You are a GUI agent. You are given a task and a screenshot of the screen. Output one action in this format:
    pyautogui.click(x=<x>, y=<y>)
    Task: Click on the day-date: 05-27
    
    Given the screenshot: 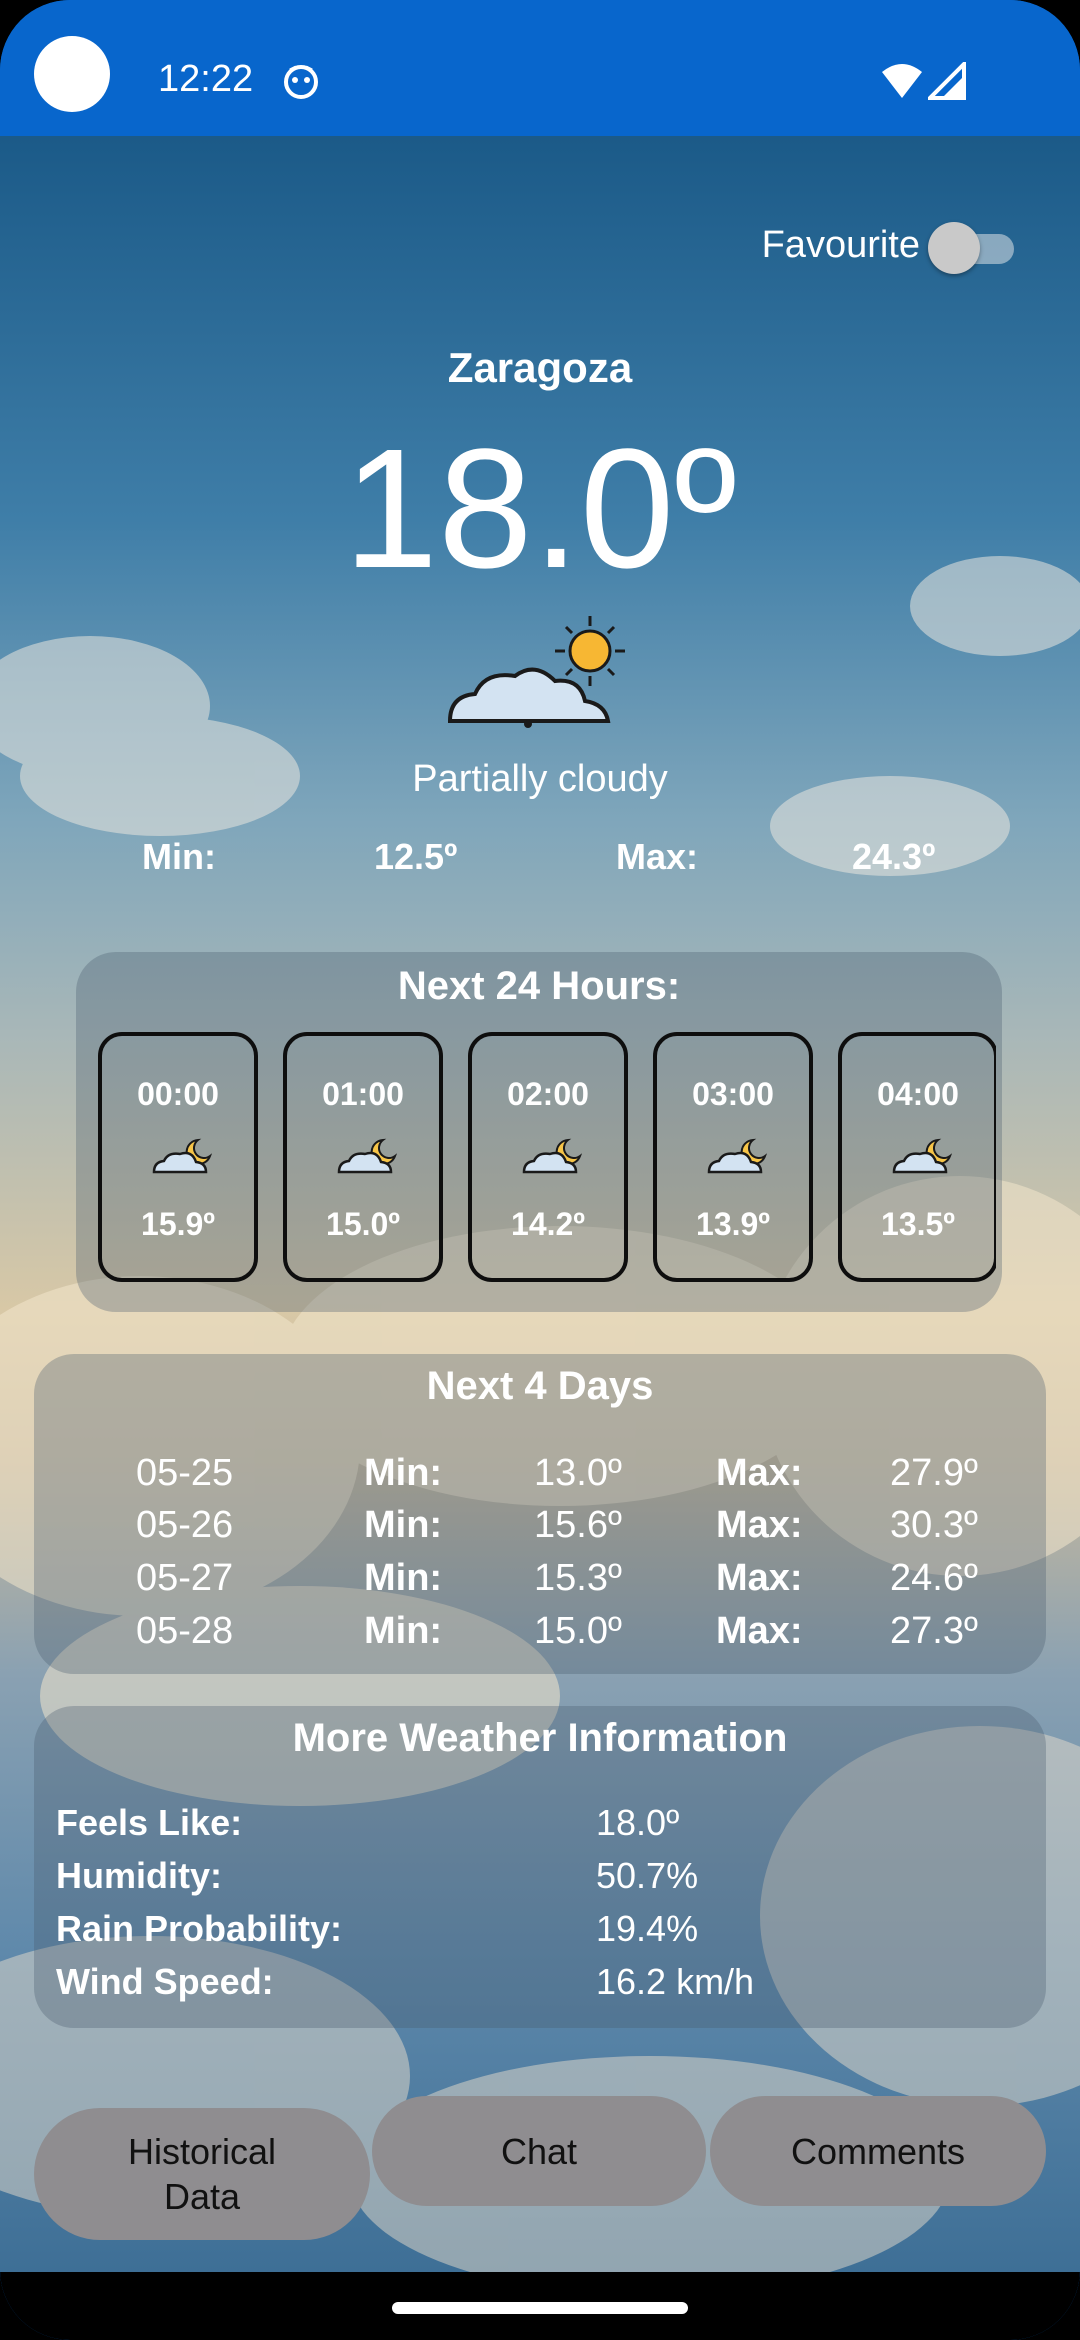 What is the action you would take?
    pyautogui.click(x=185, y=1578)
    